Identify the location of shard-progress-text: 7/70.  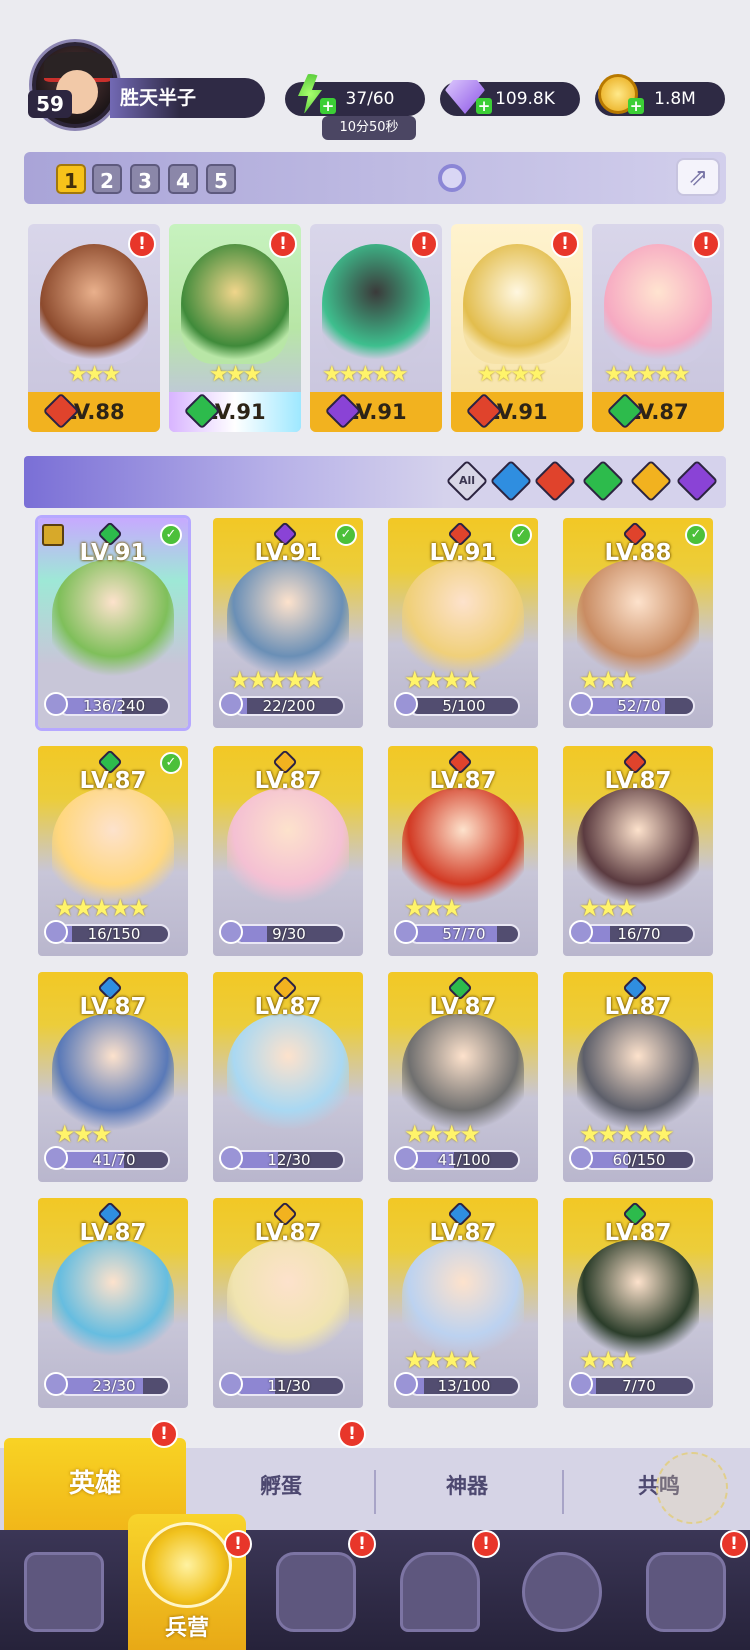
(639, 1386).